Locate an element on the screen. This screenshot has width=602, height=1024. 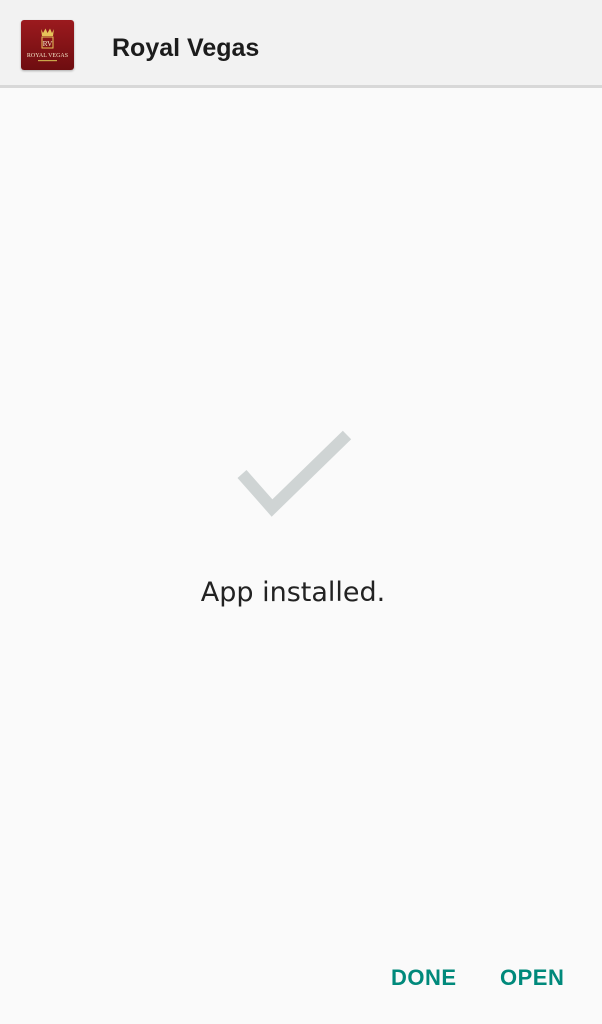
checkmark-icon is located at coordinates (294, 473).